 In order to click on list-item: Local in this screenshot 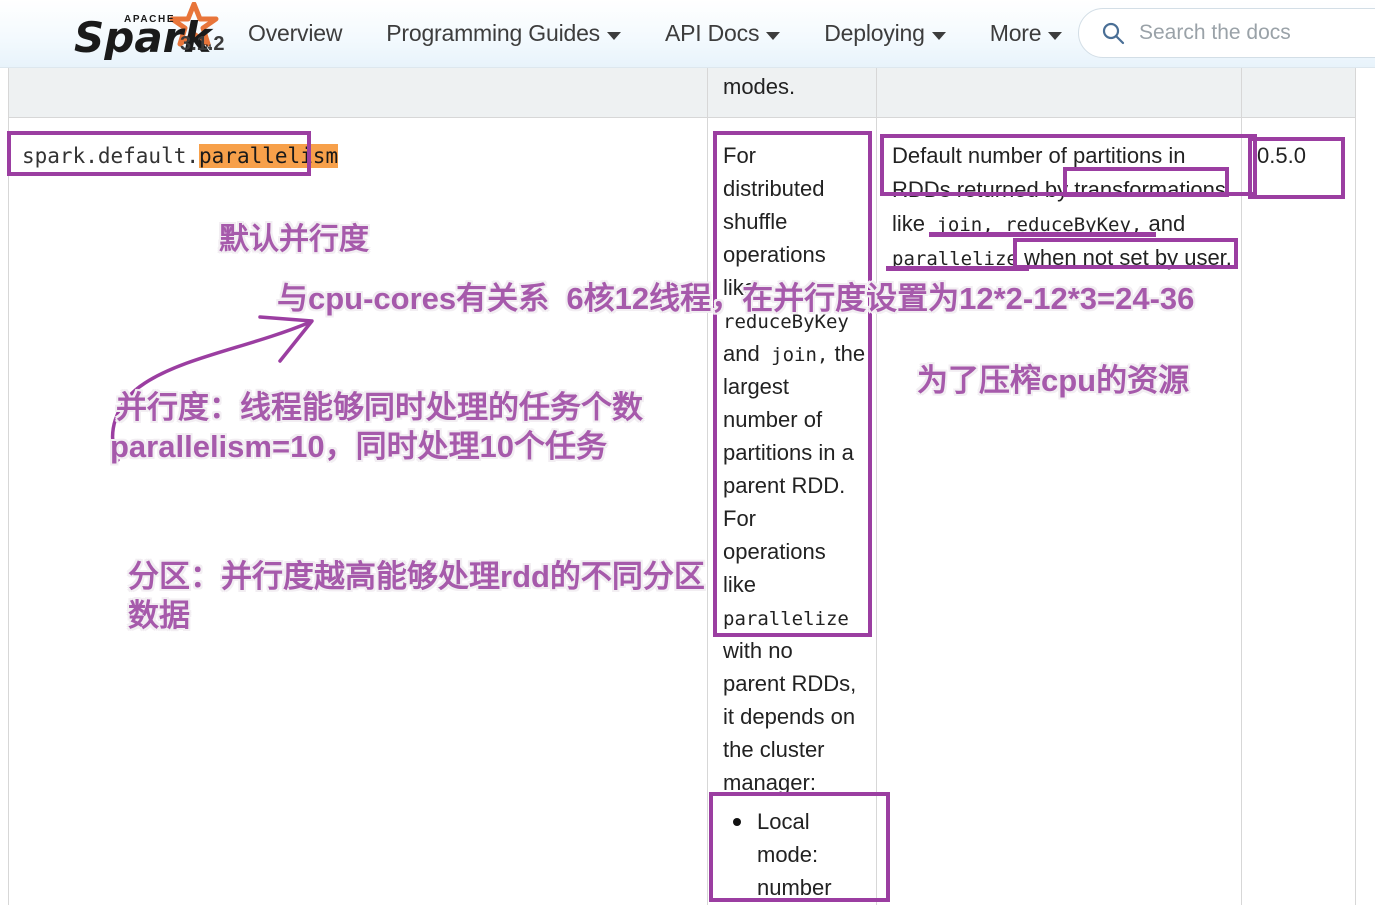, I will do `click(803, 821)`.